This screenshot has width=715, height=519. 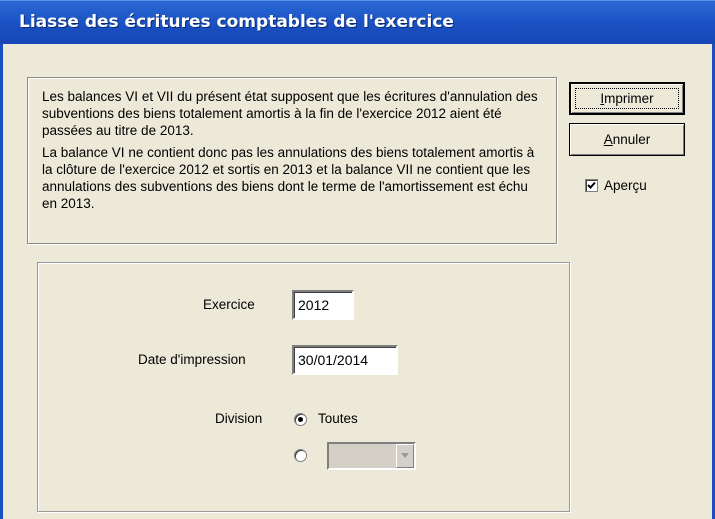 I want to click on cancel-button-label: Annuler, so click(x=627, y=139).